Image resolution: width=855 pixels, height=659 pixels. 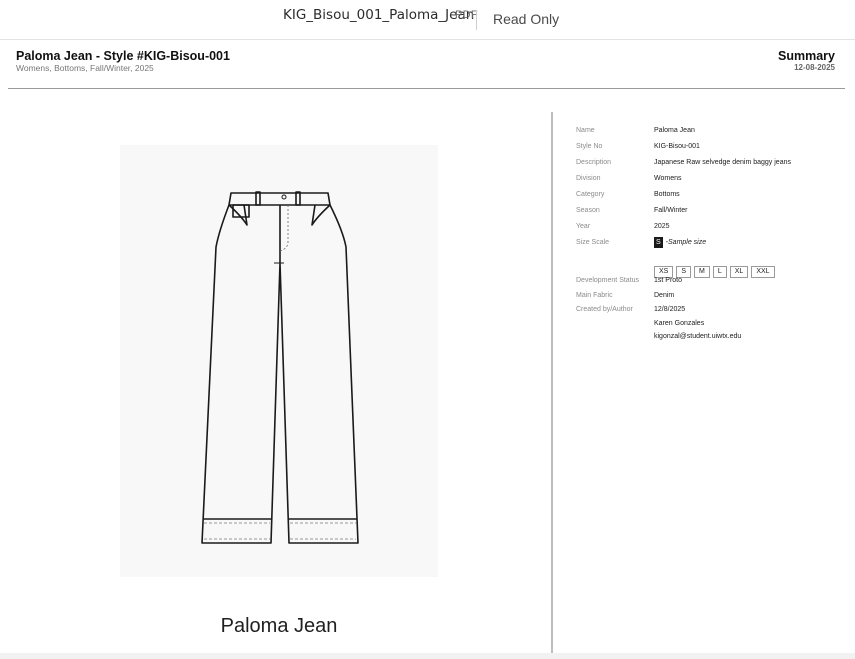 I want to click on size-chip-list: XS S M L XL XXL, so click(x=716, y=269).